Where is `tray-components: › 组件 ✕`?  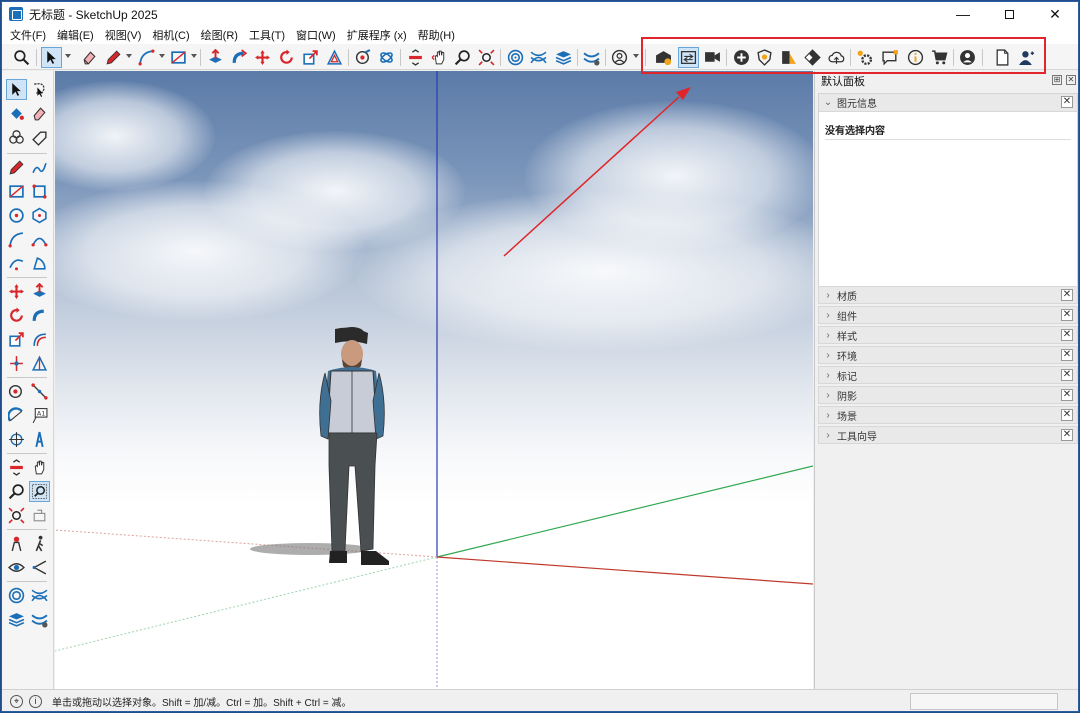
tray-components: › 组件 ✕ is located at coordinates (948, 315).